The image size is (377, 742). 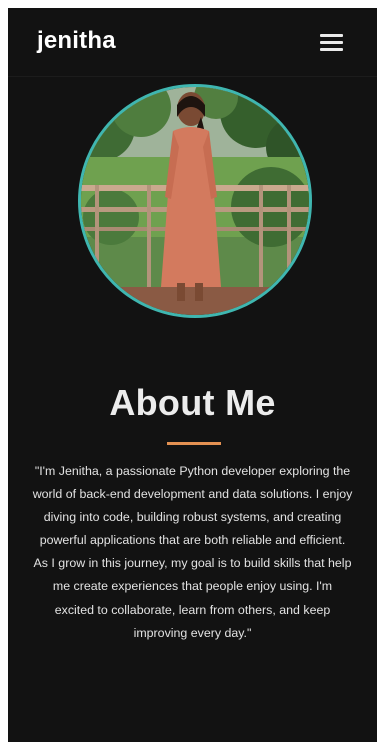 I want to click on brand-logo: jenitha, so click(x=76, y=41).